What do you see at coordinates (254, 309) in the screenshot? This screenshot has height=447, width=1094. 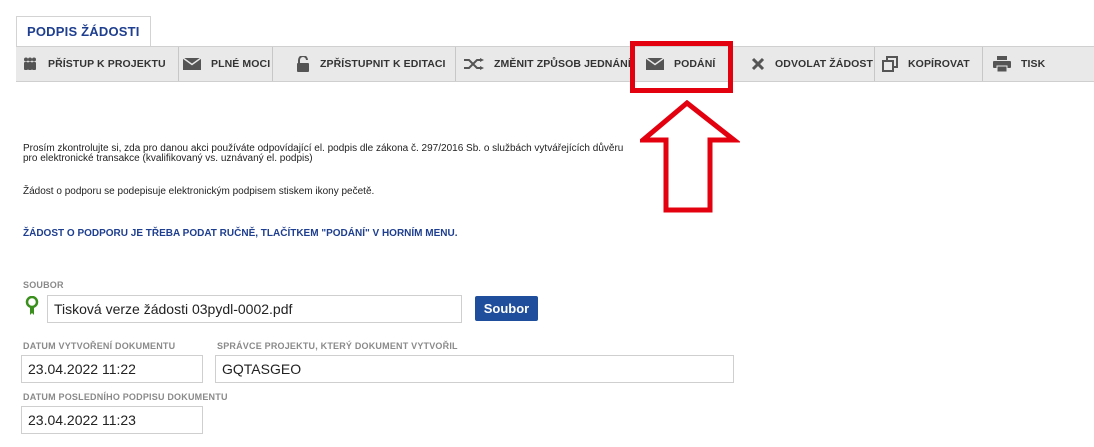 I see `file-name-field: Tisková verze žádosti 03pydl-0002.pdf` at bounding box center [254, 309].